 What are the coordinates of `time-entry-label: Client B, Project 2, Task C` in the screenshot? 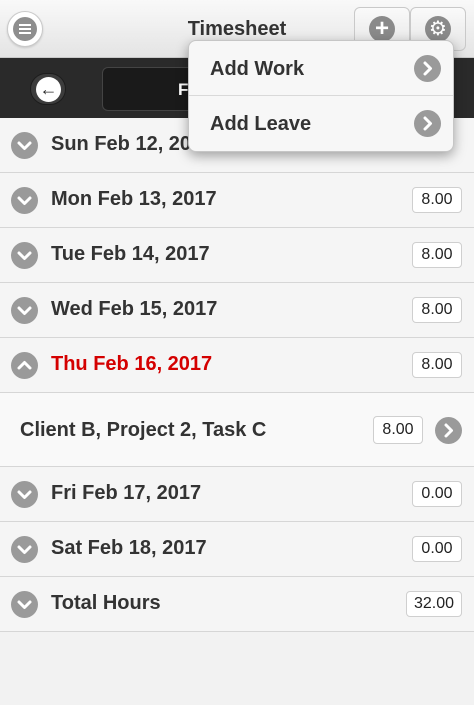 It's located at (143, 430).